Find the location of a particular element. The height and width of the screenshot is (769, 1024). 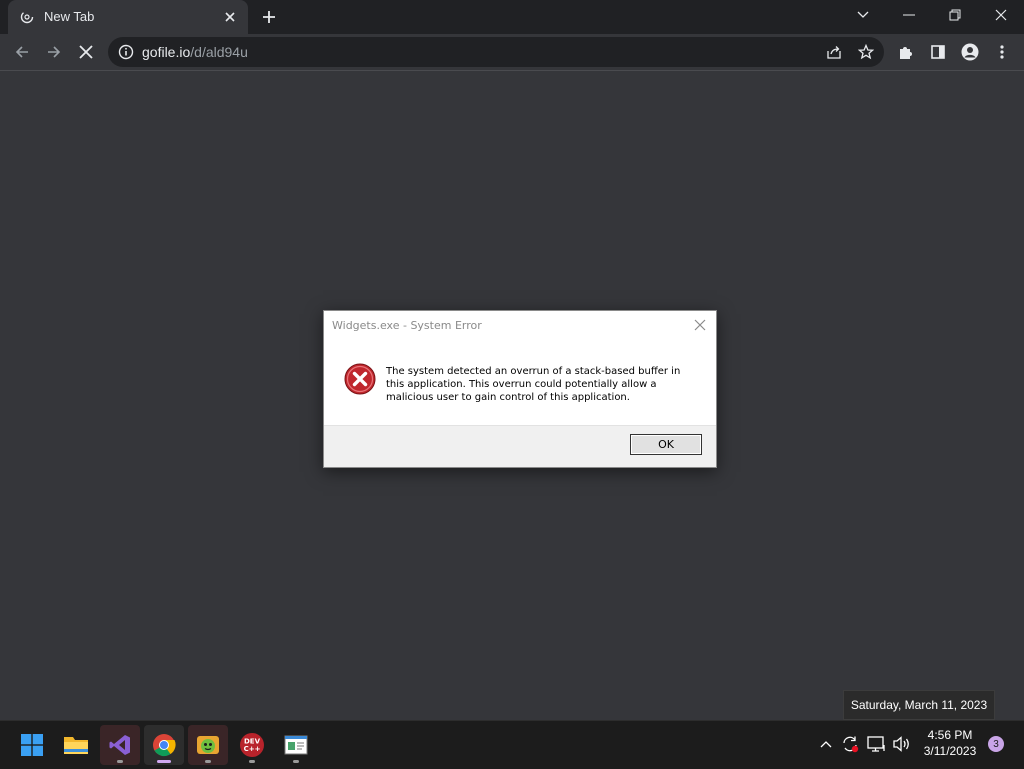

error-icon is located at coordinates (360, 379).